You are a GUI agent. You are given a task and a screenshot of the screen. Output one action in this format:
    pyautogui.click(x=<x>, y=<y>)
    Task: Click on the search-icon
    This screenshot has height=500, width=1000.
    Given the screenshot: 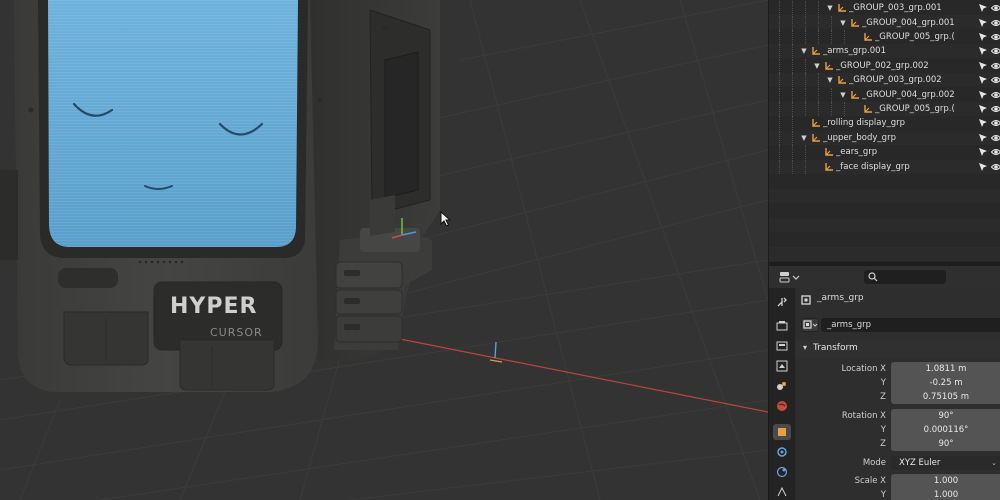 What is the action you would take?
    pyautogui.click(x=873, y=277)
    